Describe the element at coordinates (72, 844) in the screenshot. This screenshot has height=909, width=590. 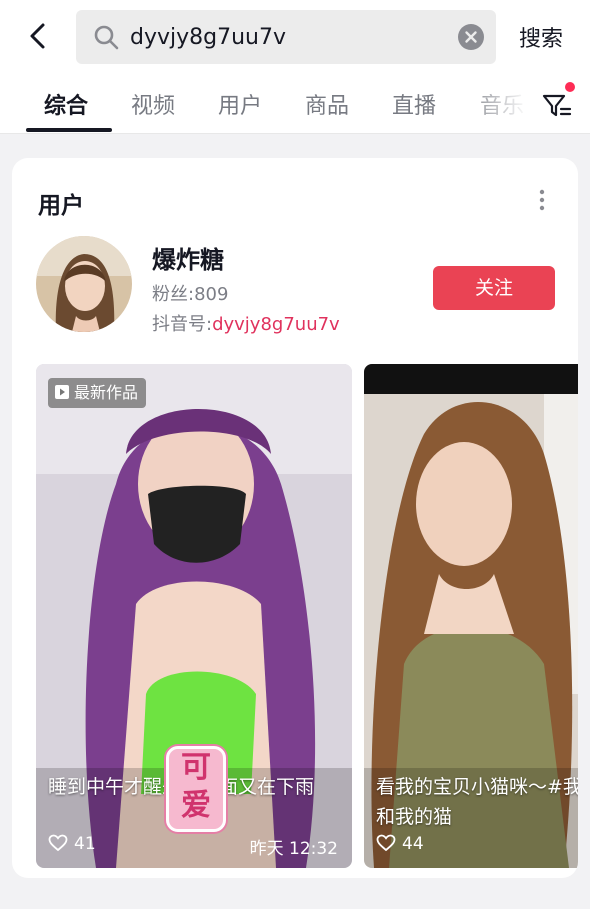
I see `like-count: 41` at that location.